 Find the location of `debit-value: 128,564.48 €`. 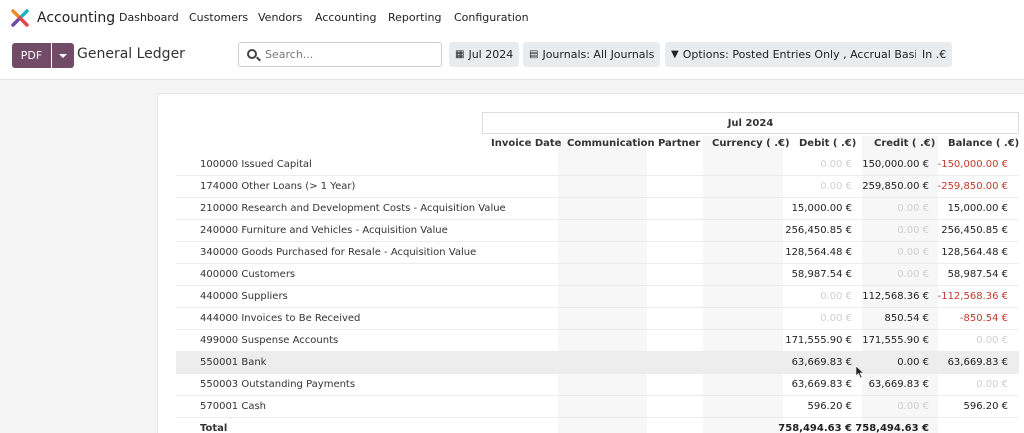

debit-value: 128,564.48 € is located at coordinates (818, 252).